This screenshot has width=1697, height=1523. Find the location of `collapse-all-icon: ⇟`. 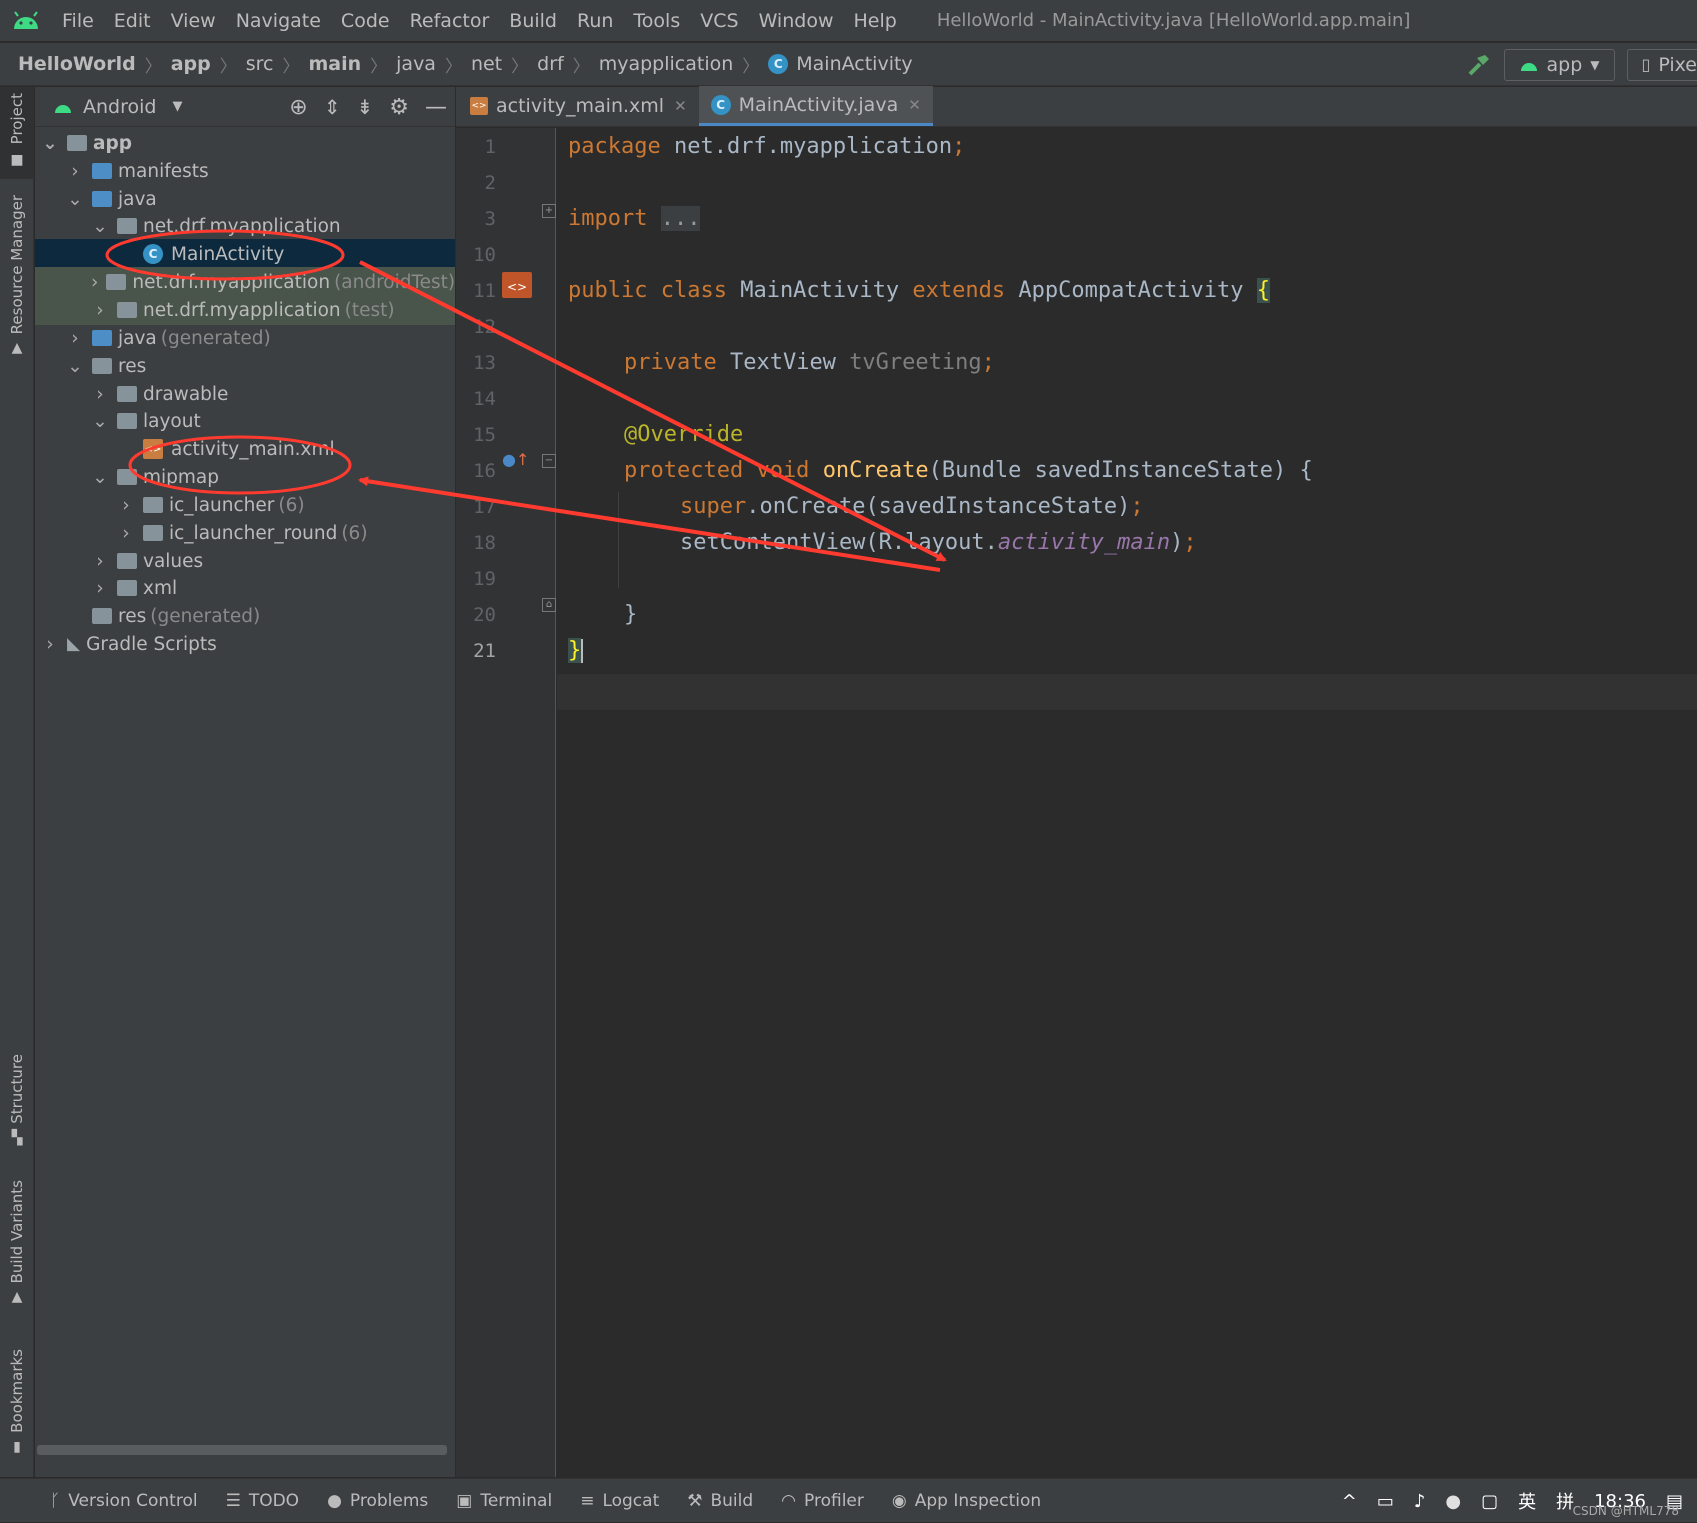

collapse-all-icon: ⇟ is located at coordinates (365, 107).